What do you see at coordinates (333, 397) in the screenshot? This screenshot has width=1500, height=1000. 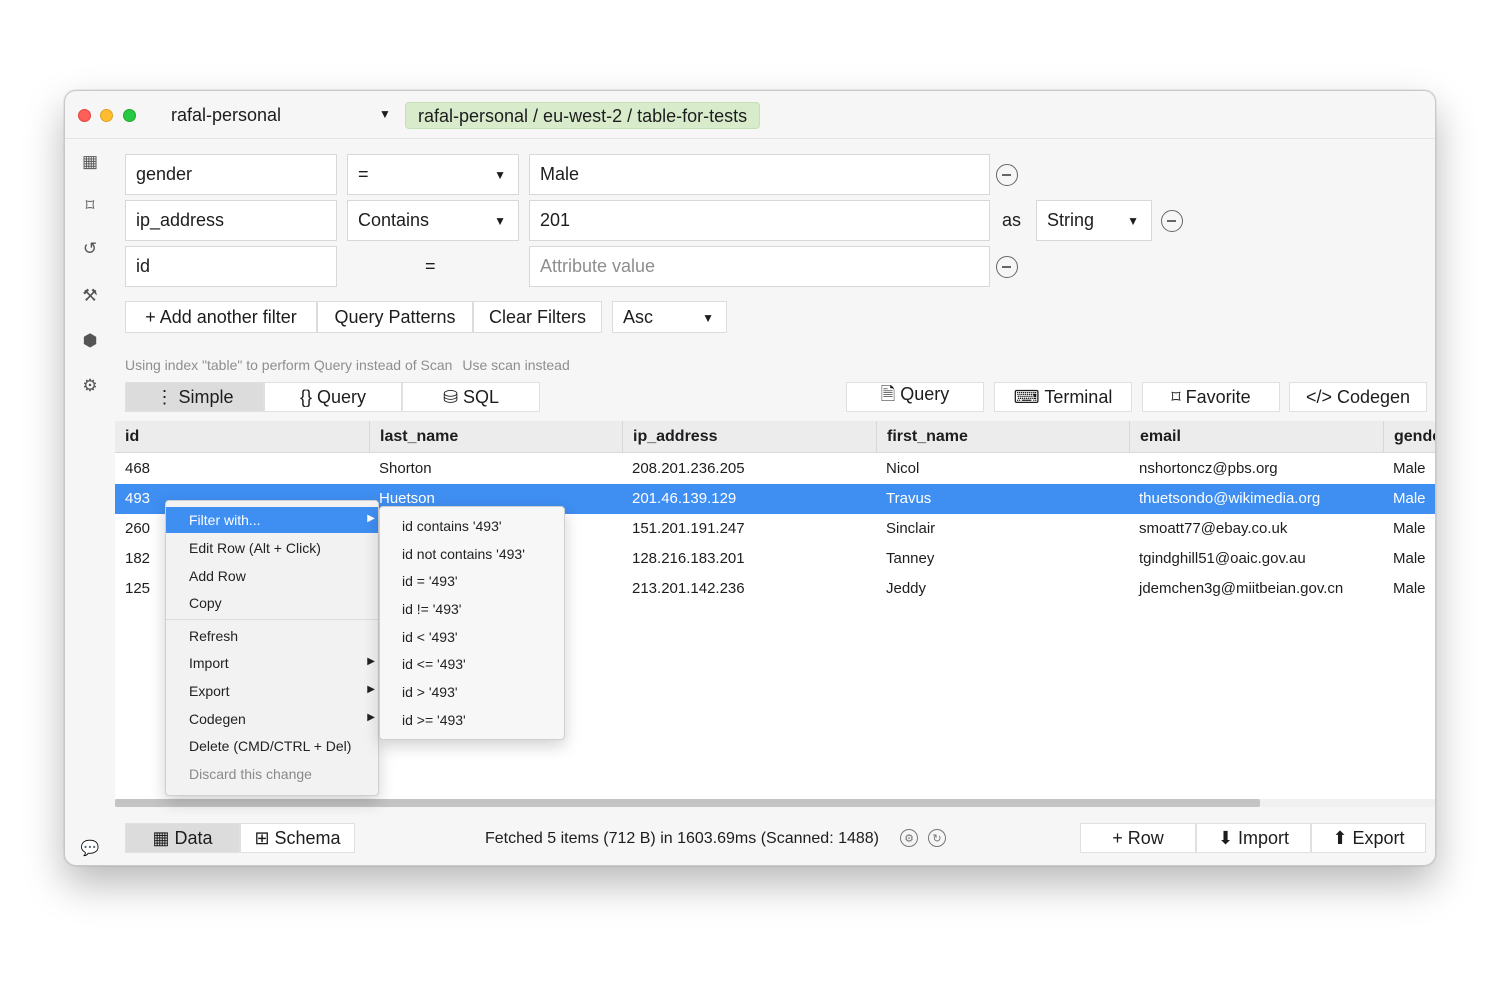 I see `tab-query: {} Query` at bounding box center [333, 397].